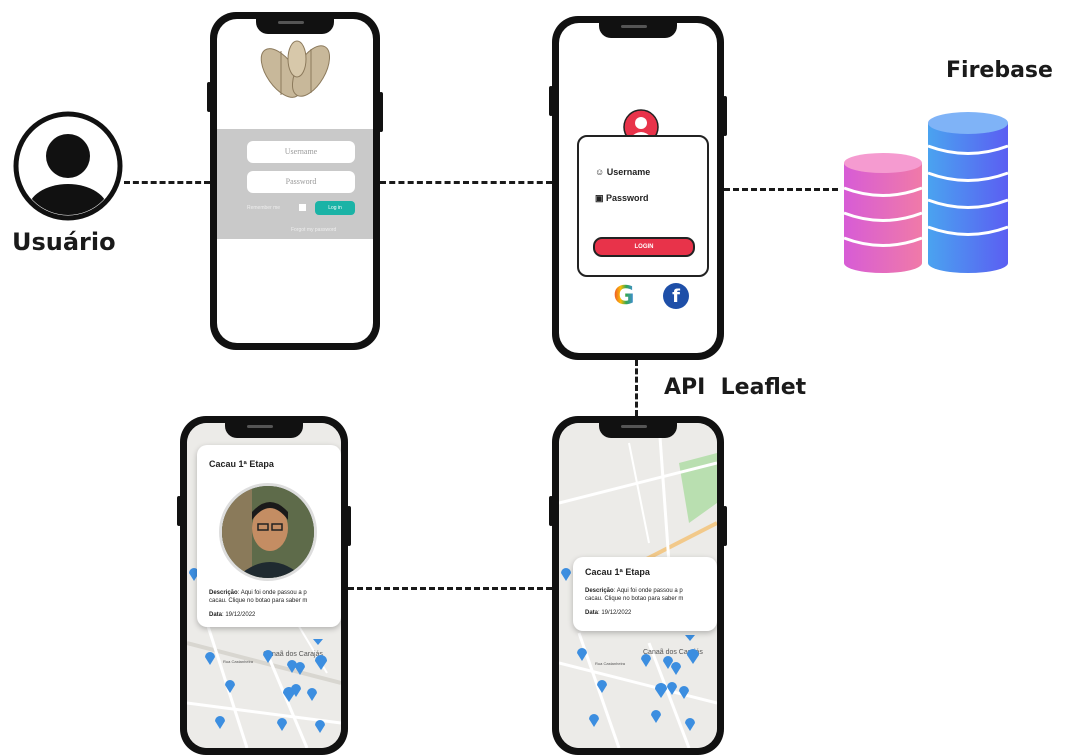  What do you see at coordinates (925, 190) in the screenshot?
I see `database-icon` at bounding box center [925, 190].